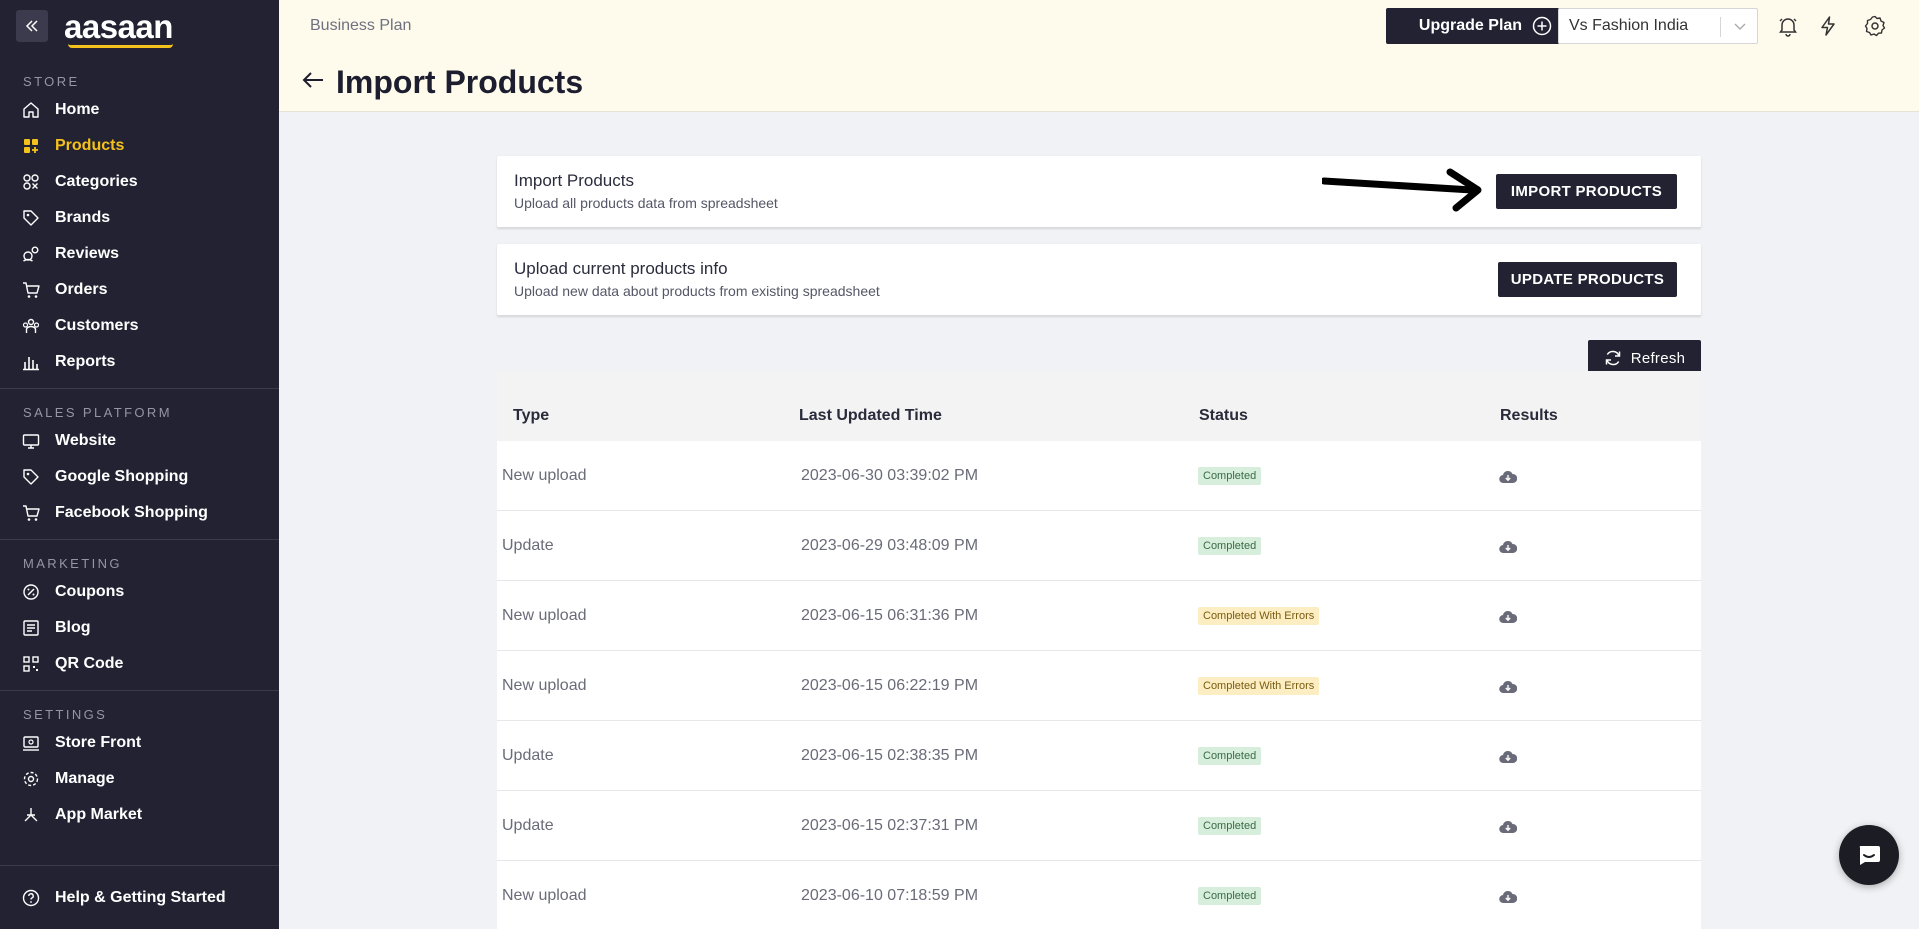  What do you see at coordinates (139, 254) in the screenshot?
I see `sidebar-item-reviews: Reviews` at bounding box center [139, 254].